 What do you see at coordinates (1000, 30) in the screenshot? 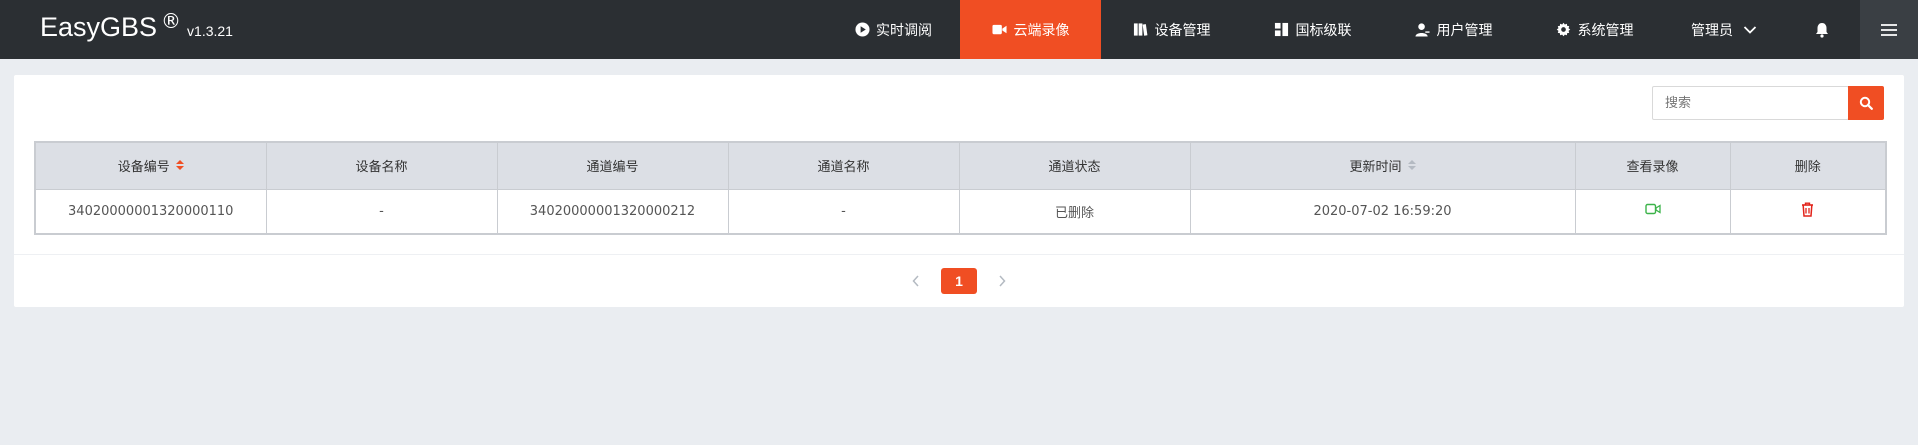
I see `video-camera-icon` at bounding box center [1000, 30].